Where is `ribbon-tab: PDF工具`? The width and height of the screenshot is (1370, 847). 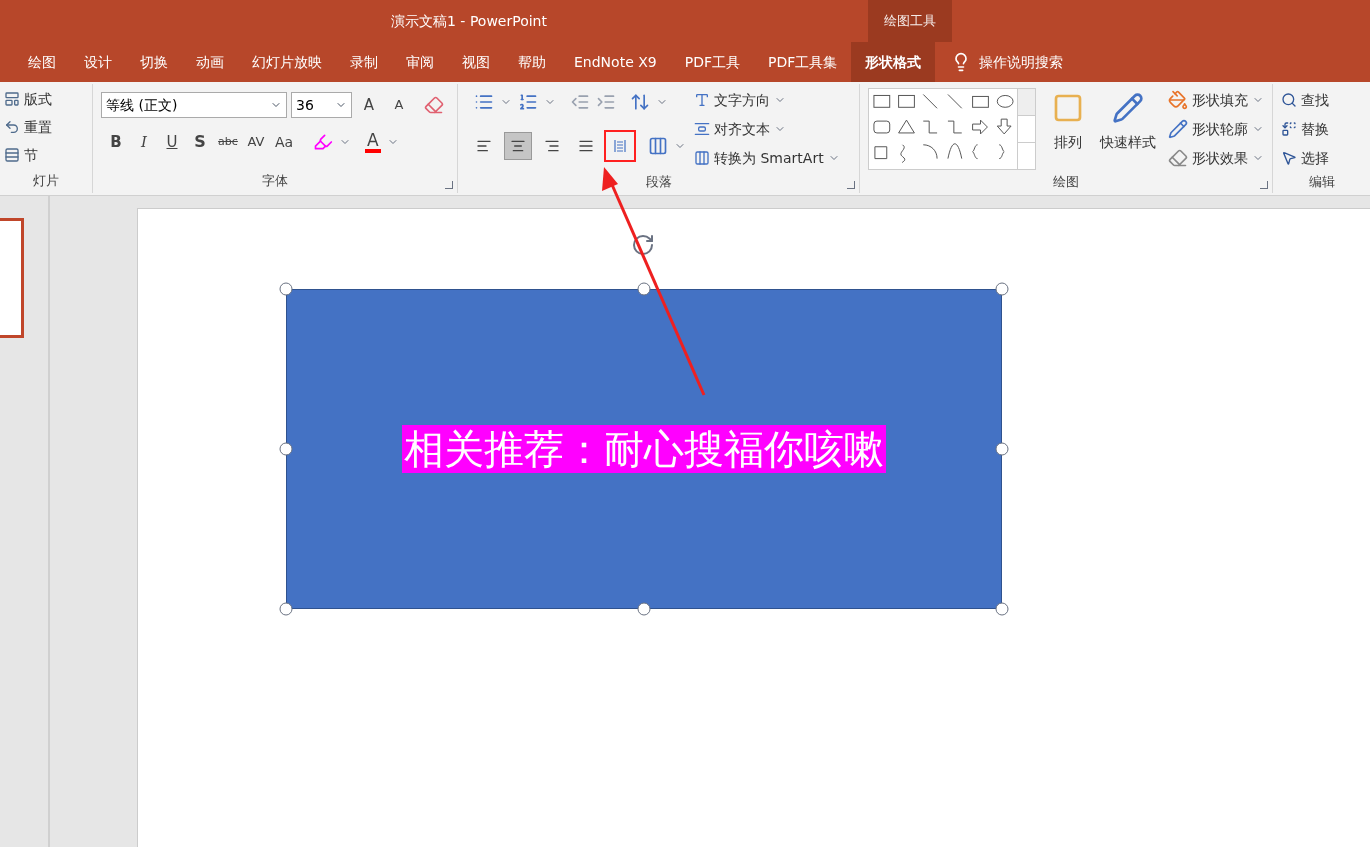
ribbon-tab: PDF工具 is located at coordinates (712, 62).